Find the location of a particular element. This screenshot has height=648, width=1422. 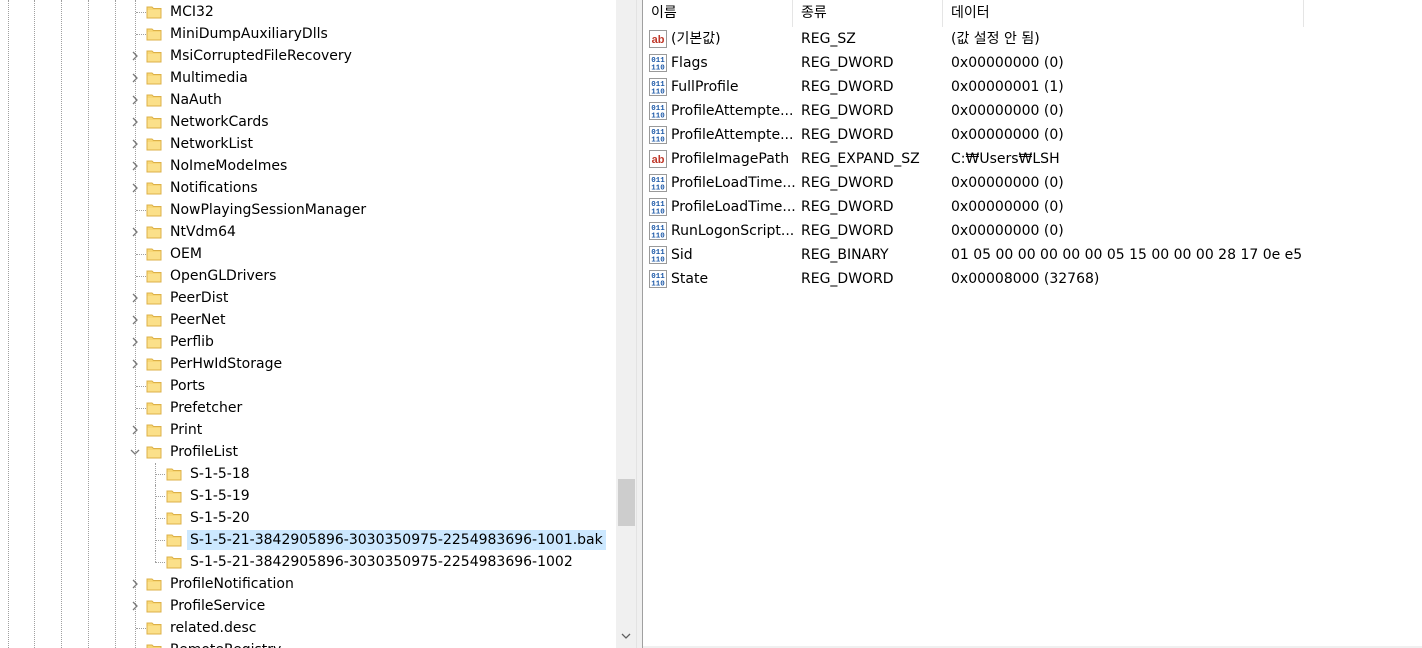

tree-item-label: OpenGLDrivers is located at coordinates (223, 276).